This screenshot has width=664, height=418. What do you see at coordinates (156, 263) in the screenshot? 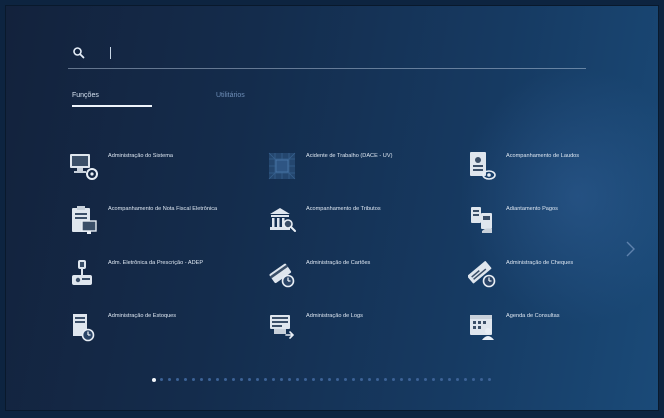
I see `tile-label: Adm. Eletrônica da Prescrição - ADEP` at bounding box center [156, 263].